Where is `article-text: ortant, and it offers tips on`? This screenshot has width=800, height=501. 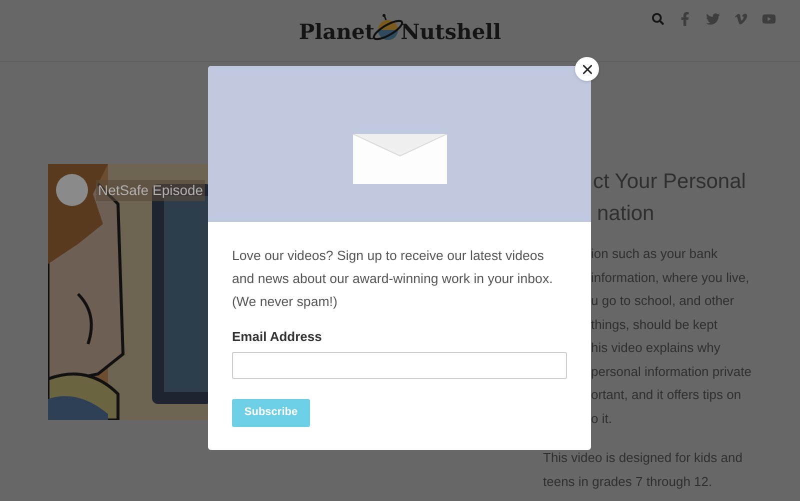
article-text: ortant, and it offers tips on is located at coordinates (666, 395).